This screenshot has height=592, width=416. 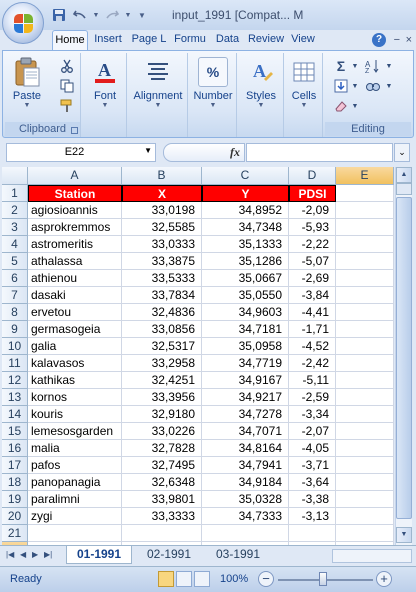 What do you see at coordinates (162, 193) in the screenshot?
I see `header-cell: X` at bounding box center [162, 193].